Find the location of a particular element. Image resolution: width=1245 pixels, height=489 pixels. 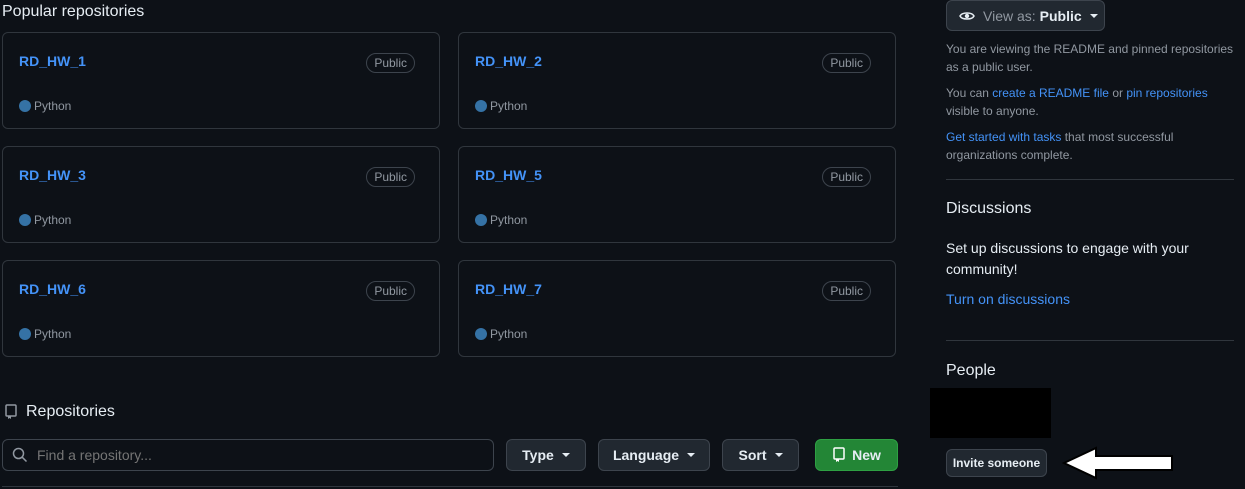

repo-card: RD_HW_3 Public Python is located at coordinates (221, 194).